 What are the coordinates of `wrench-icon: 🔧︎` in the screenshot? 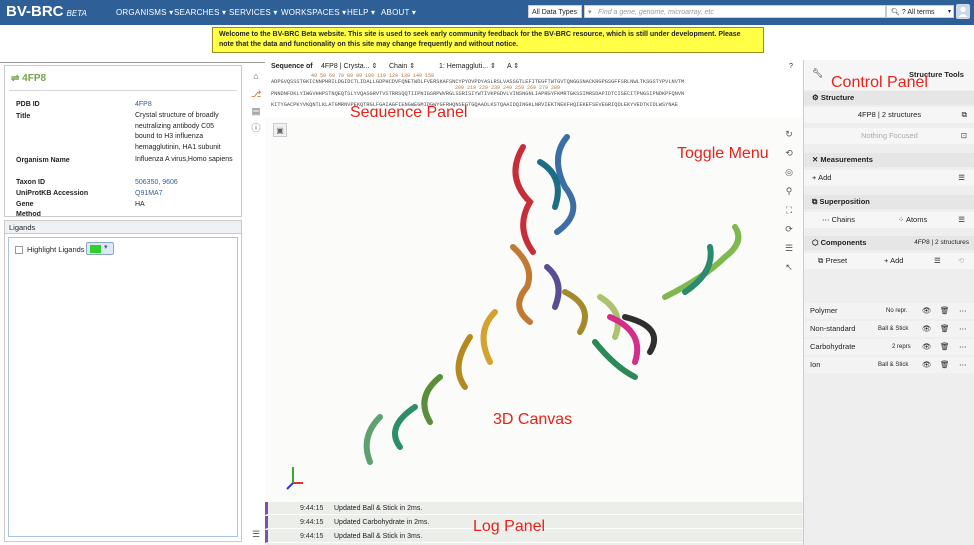 It's located at (818, 73).